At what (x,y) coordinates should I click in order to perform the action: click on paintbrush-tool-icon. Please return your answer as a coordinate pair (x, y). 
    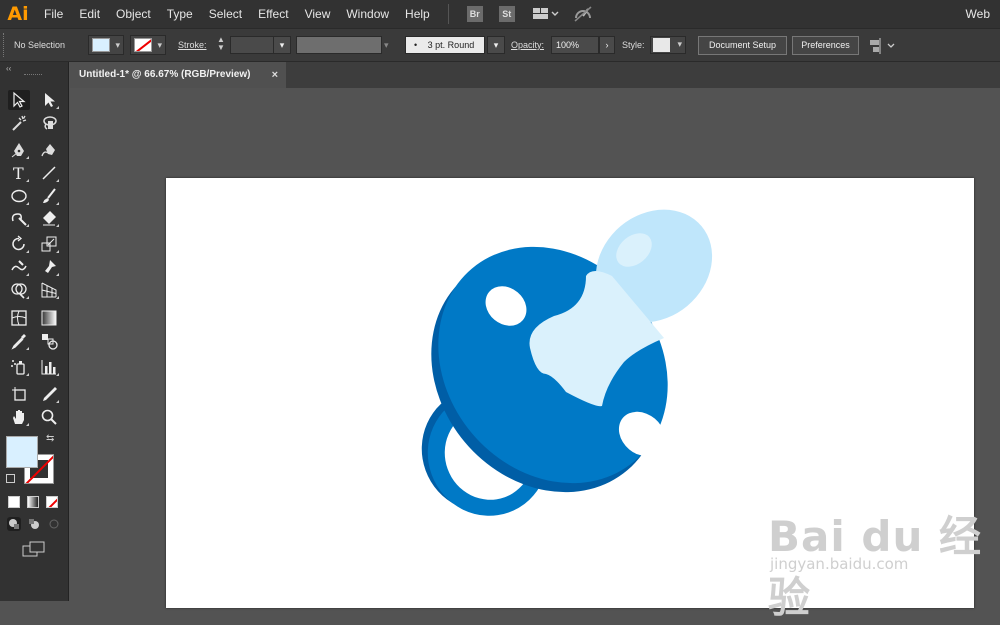
    Looking at the image, I should click on (49, 196).